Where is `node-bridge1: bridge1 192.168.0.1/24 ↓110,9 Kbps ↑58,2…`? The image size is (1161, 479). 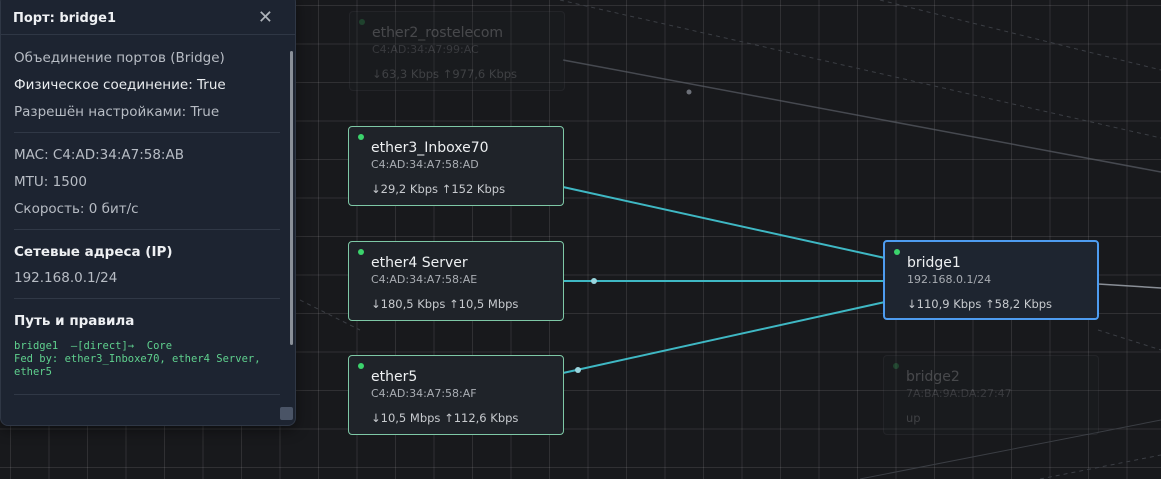
node-bridge1: bridge1 192.168.0.1/24 ↓110,9 Kbps ↑58,2… is located at coordinates (991, 280).